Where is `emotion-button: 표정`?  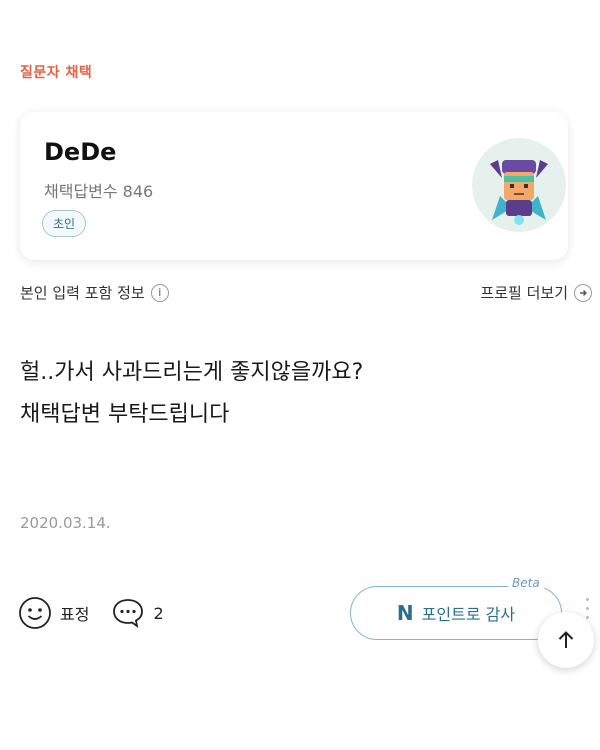 emotion-button: 표정 is located at coordinates (53, 613).